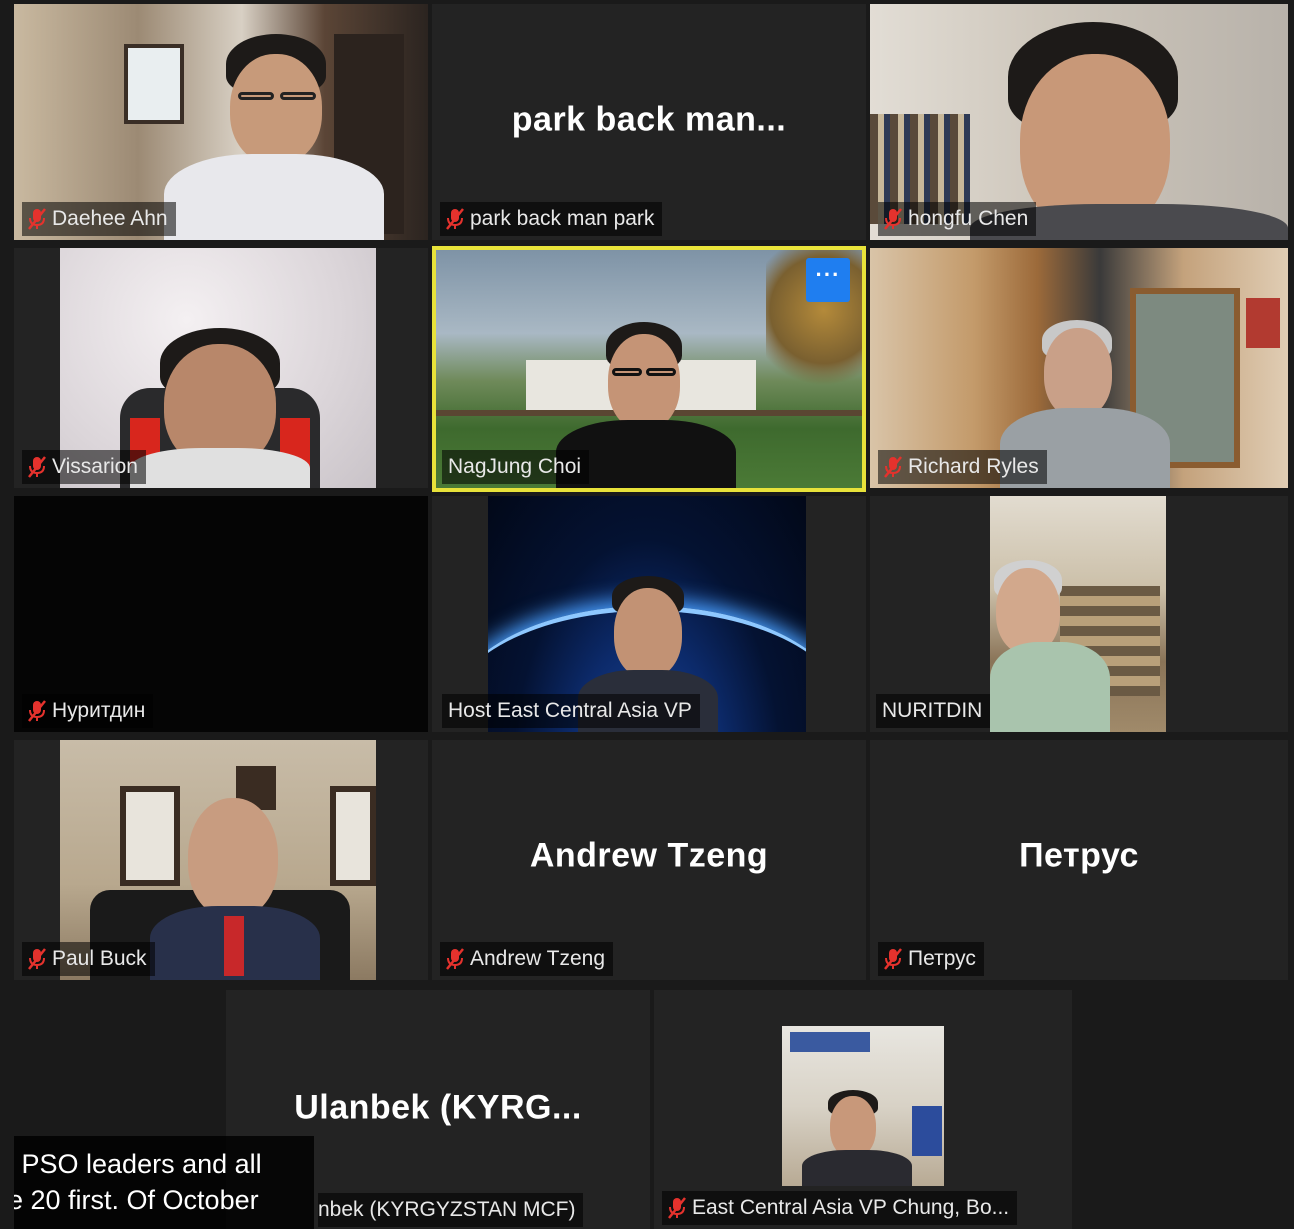 This screenshot has width=1314, height=1229. Describe the element at coordinates (136, 1200) in the screenshot. I see `caption-line: e 20 first. Of October` at that location.